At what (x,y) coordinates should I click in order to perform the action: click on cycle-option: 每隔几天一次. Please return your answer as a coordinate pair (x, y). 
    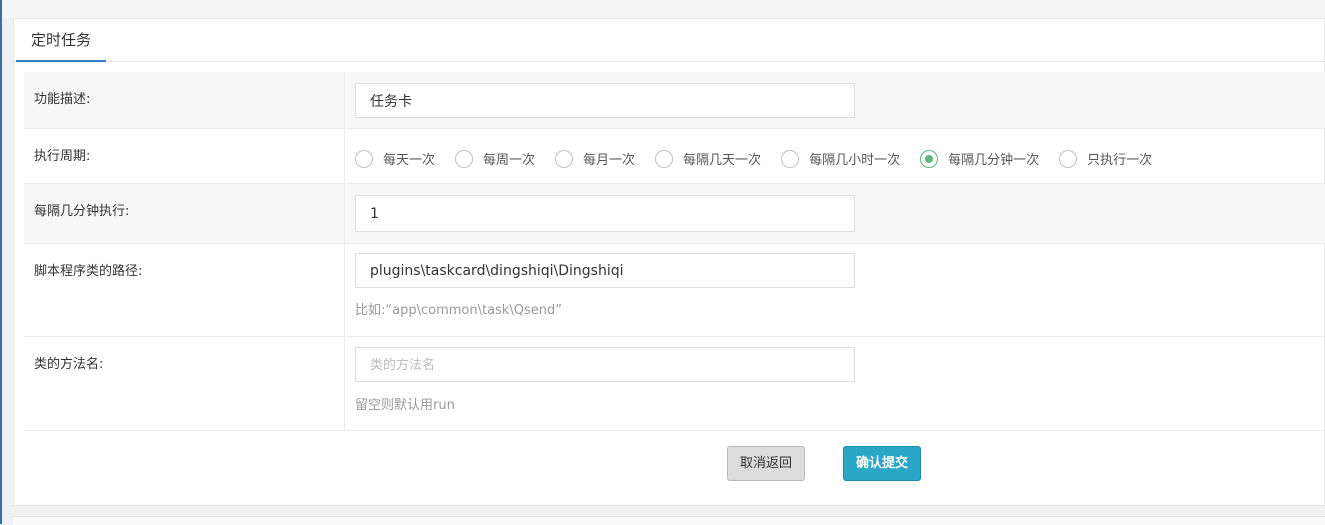
    Looking at the image, I should click on (708, 158).